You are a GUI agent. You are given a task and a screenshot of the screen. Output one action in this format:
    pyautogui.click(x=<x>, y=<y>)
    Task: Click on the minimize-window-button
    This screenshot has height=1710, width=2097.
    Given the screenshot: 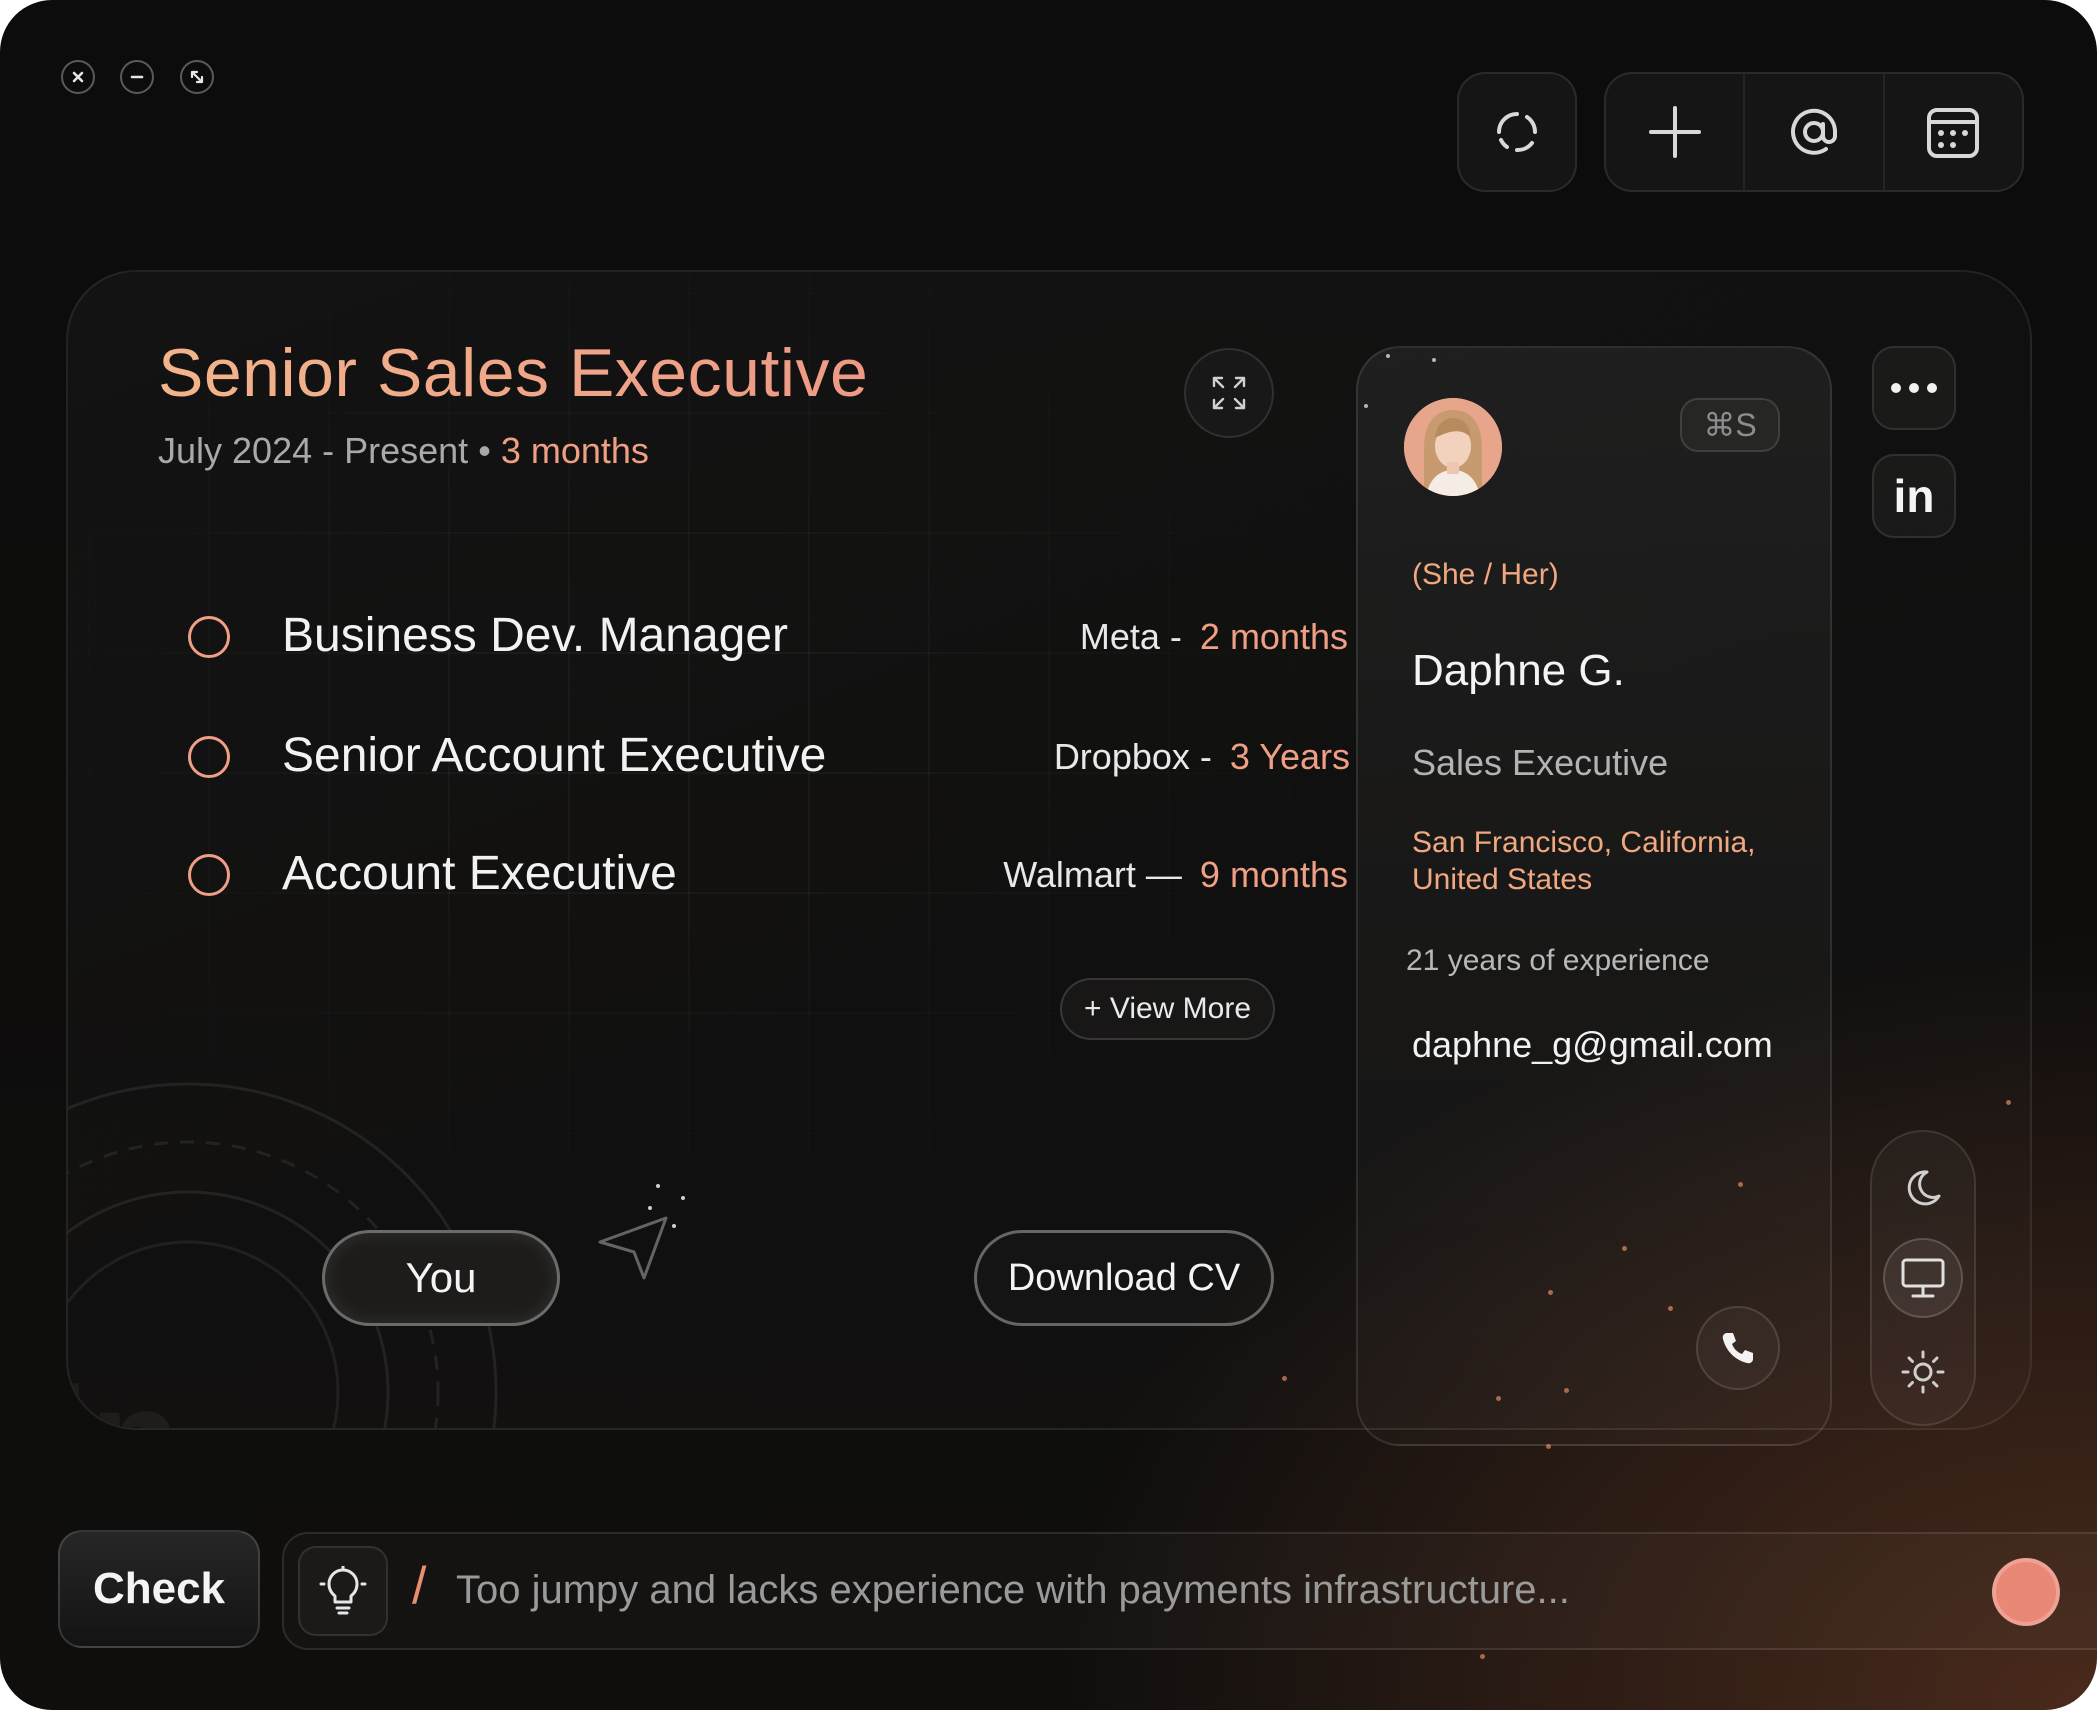 What is the action you would take?
    pyautogui.click(x=137, y=77)
    